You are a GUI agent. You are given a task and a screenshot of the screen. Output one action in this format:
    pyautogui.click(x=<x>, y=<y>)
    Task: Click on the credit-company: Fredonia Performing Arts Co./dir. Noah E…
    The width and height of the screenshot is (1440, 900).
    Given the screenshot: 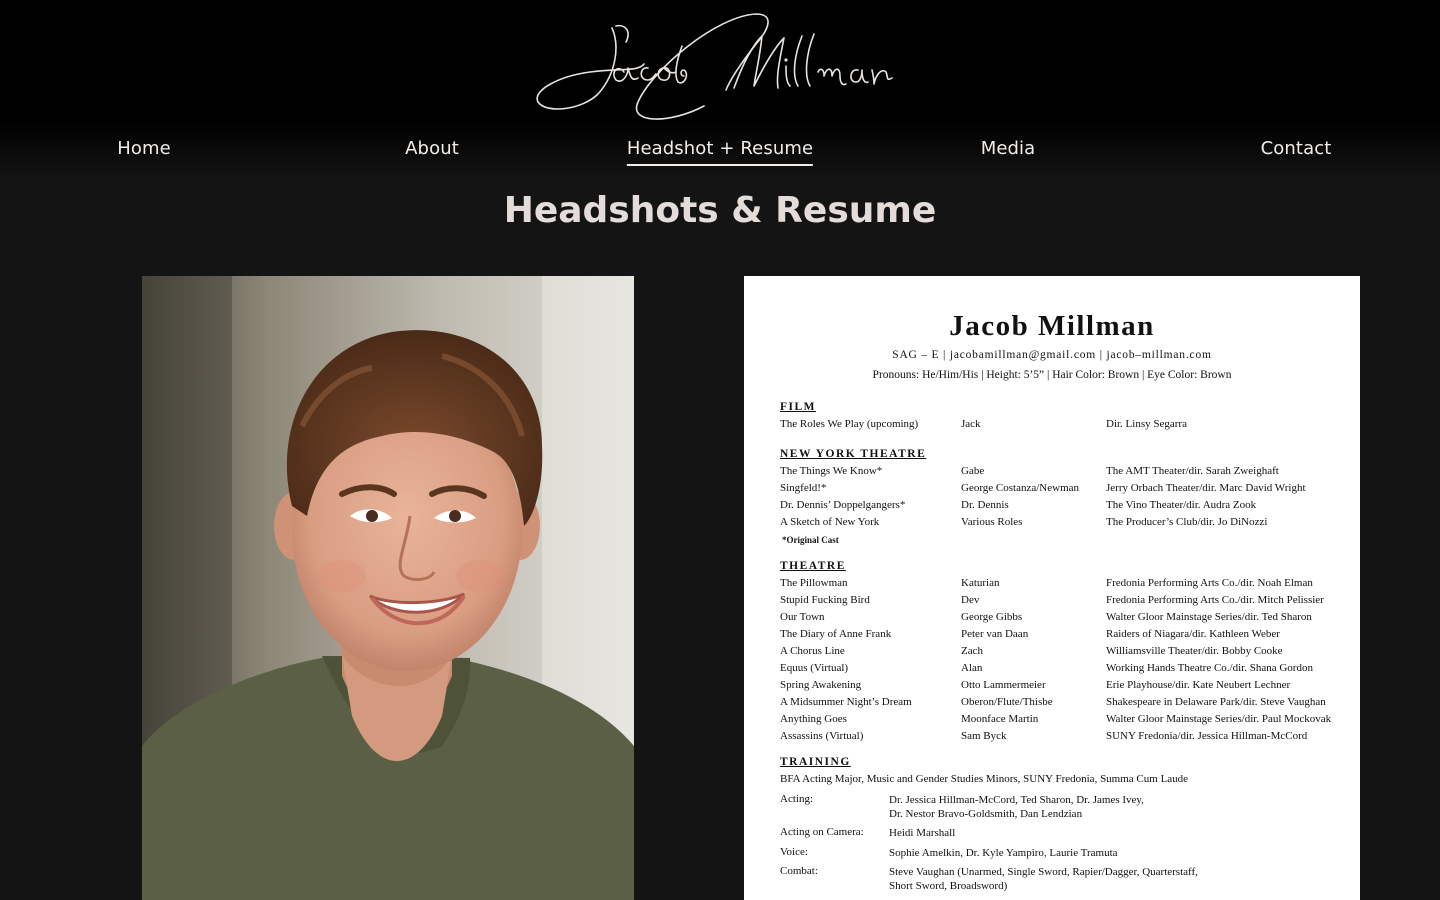 What is the action you would take?
    pyautogui.click(x=1209, y=583)
    